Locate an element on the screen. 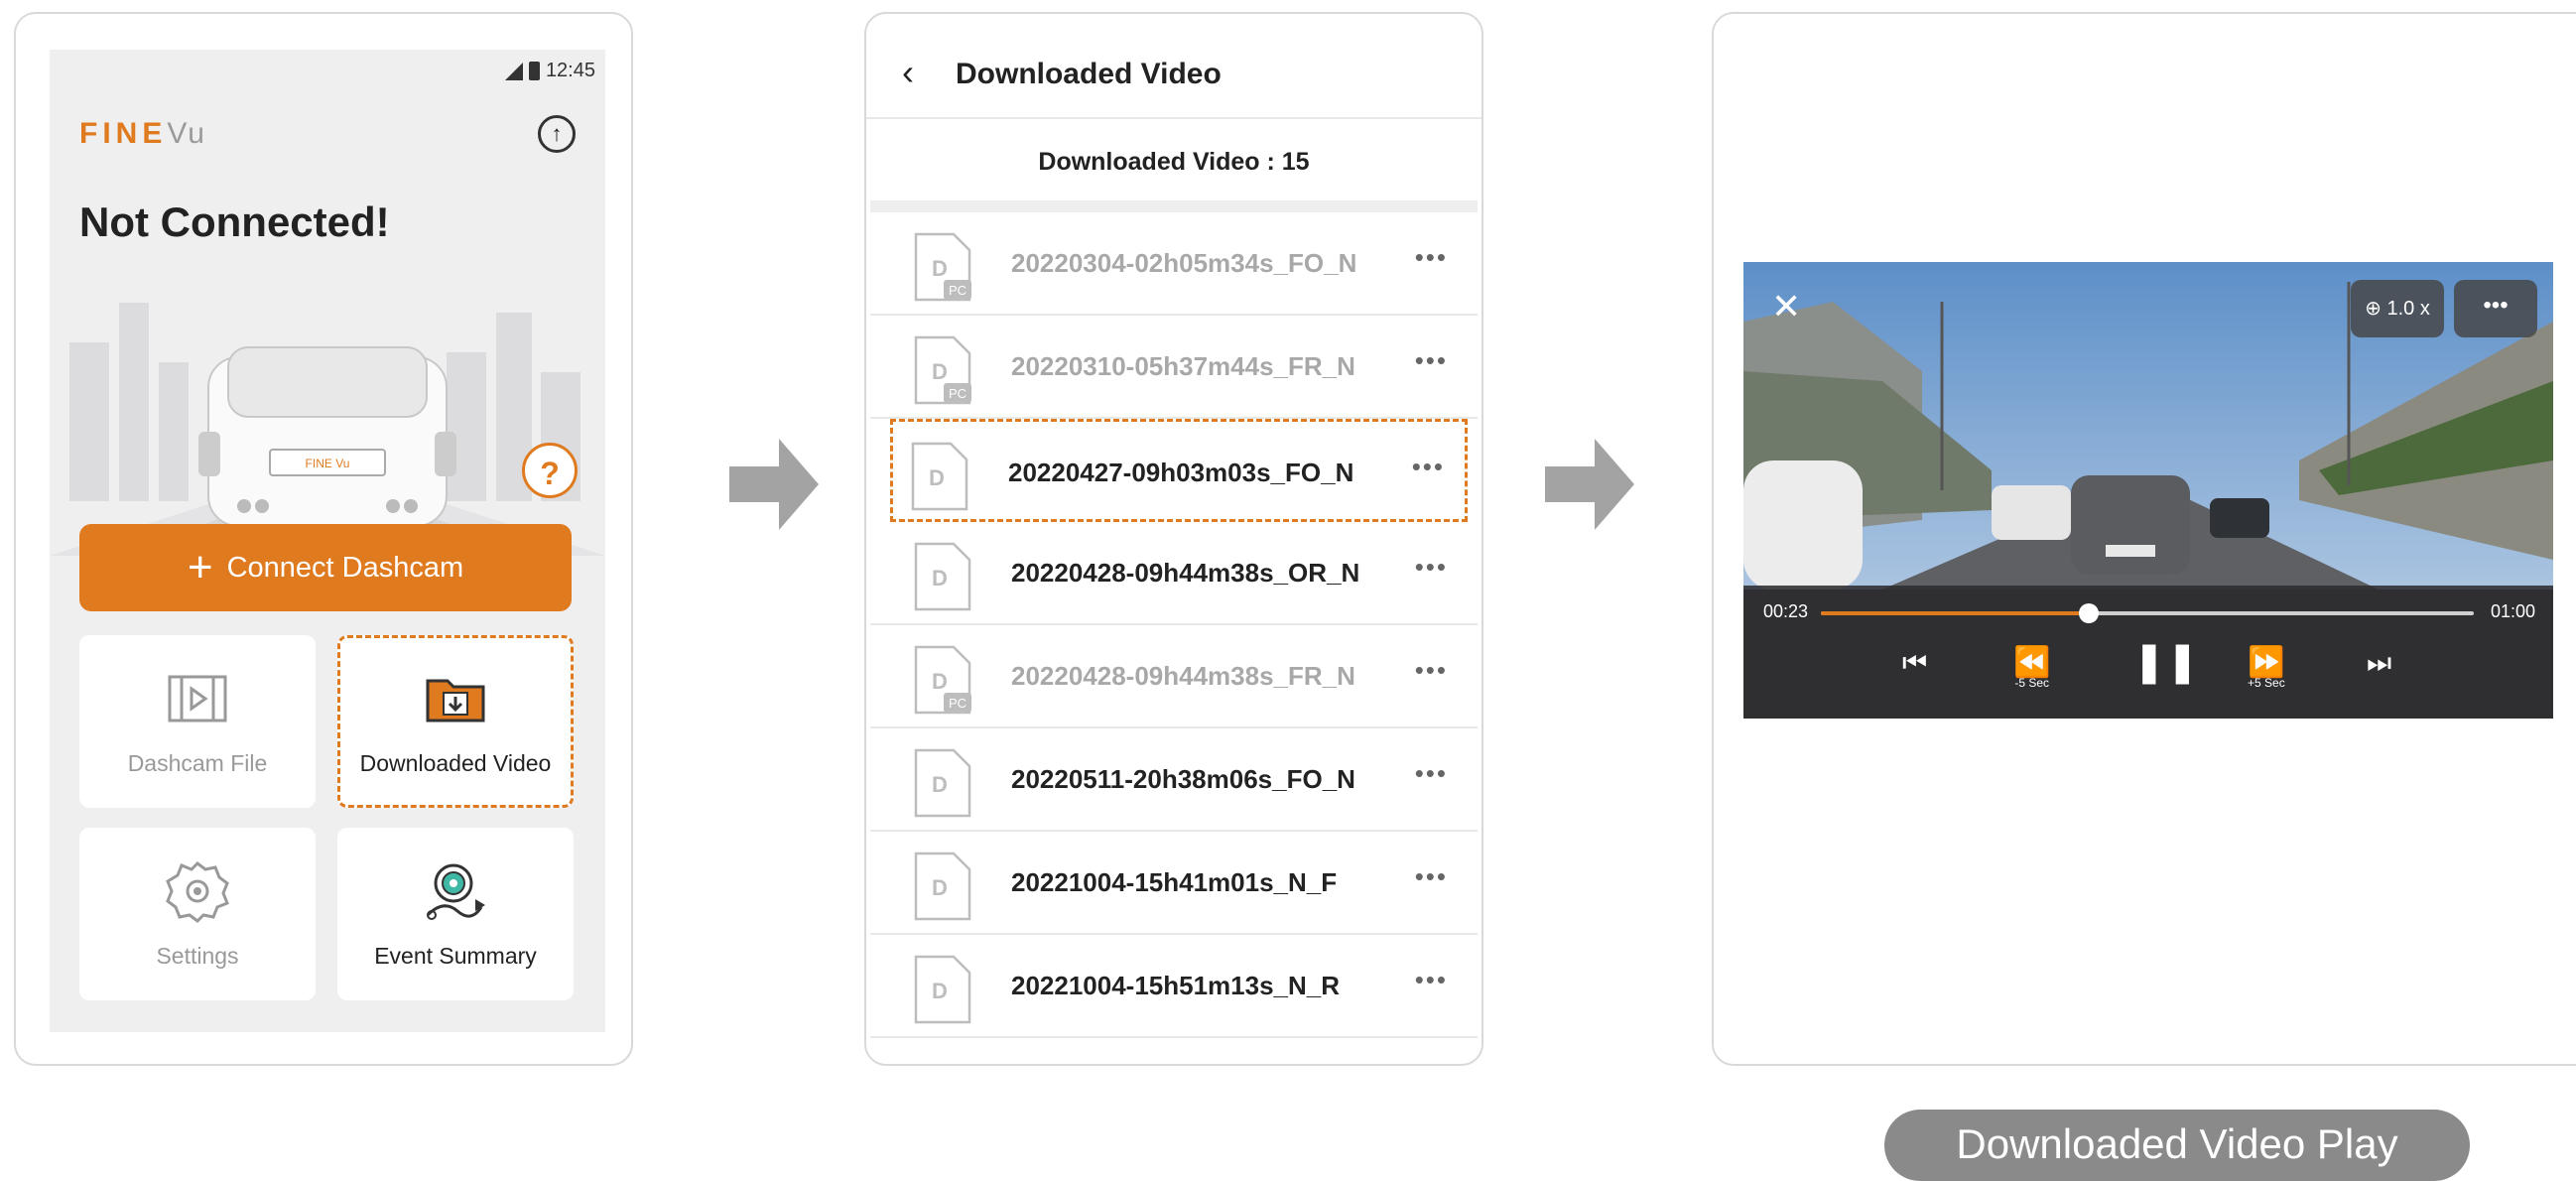  status-bar: 12:45 is located at coordinates (550, 71).